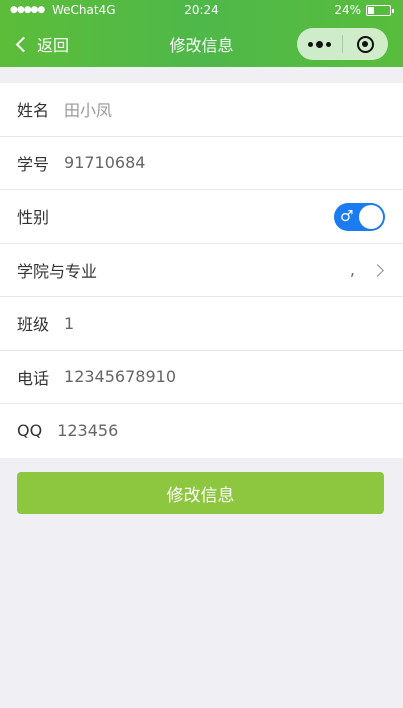  Describe the element at coordinates (380, 10) in the screenshot. I see `battery-icon` at that location.